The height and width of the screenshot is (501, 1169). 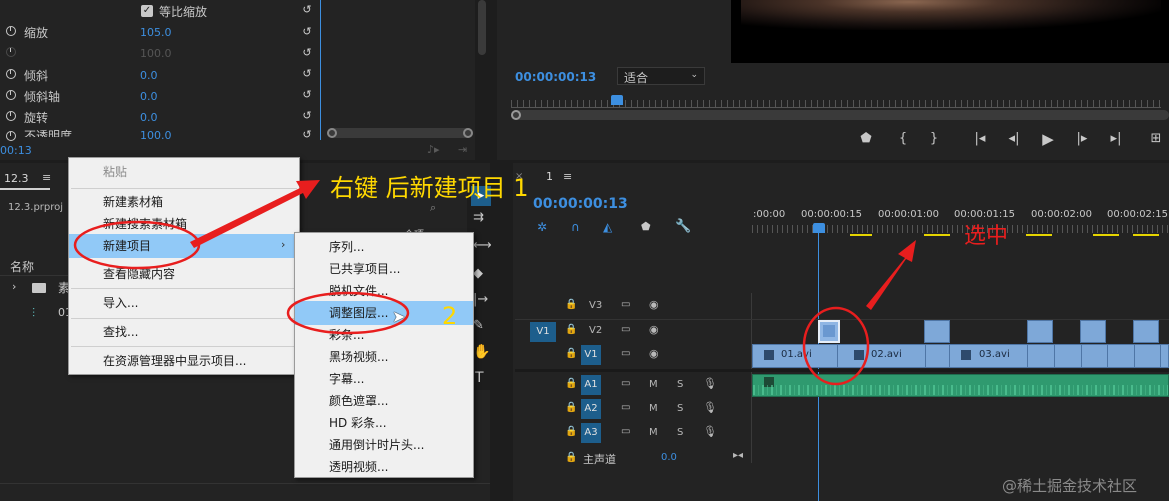 I want to click on annotation-selected-text: 选中, so click(x=986, y=236).